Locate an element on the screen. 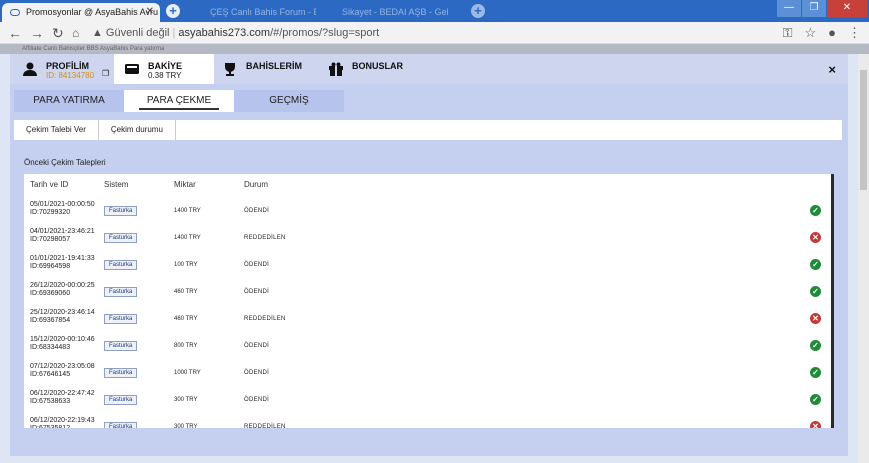 The image size is (869, 463). row-date: 15/12/2020-00:10:46 is located at coordinates (62, 339).